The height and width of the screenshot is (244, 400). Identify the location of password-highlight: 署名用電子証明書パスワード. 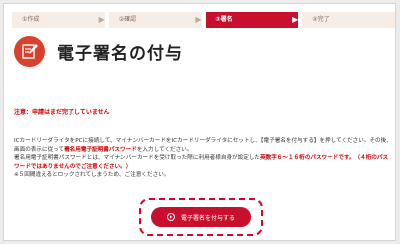
(100, 149).